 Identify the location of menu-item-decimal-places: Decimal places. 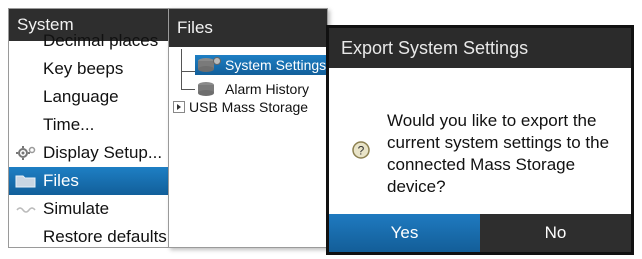
(92, 41).